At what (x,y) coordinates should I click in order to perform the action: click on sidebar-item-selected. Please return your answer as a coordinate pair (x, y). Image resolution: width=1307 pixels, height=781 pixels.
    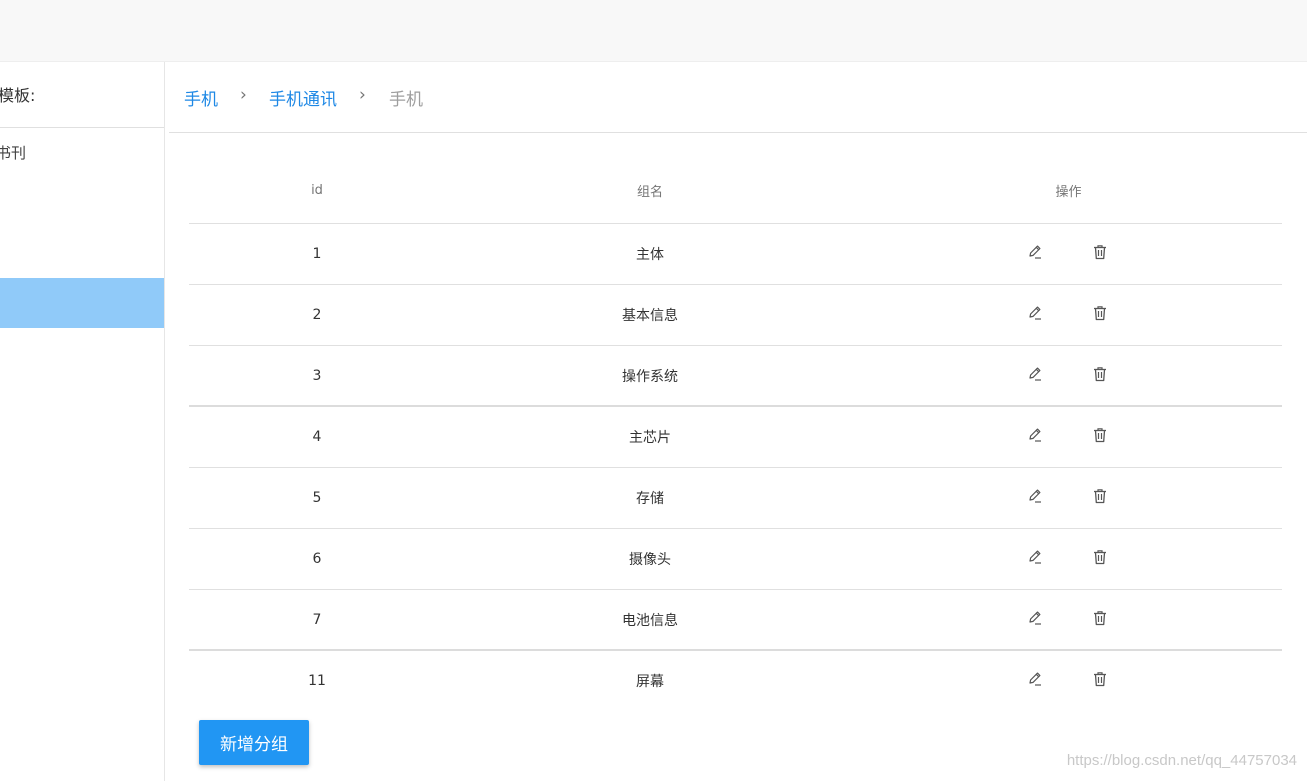
    Looking at the image, I should click on (82, 303).